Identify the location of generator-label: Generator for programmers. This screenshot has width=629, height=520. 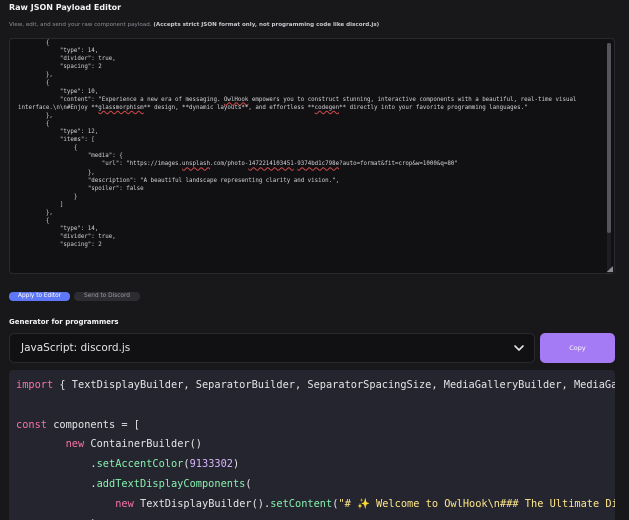
(64, 322).